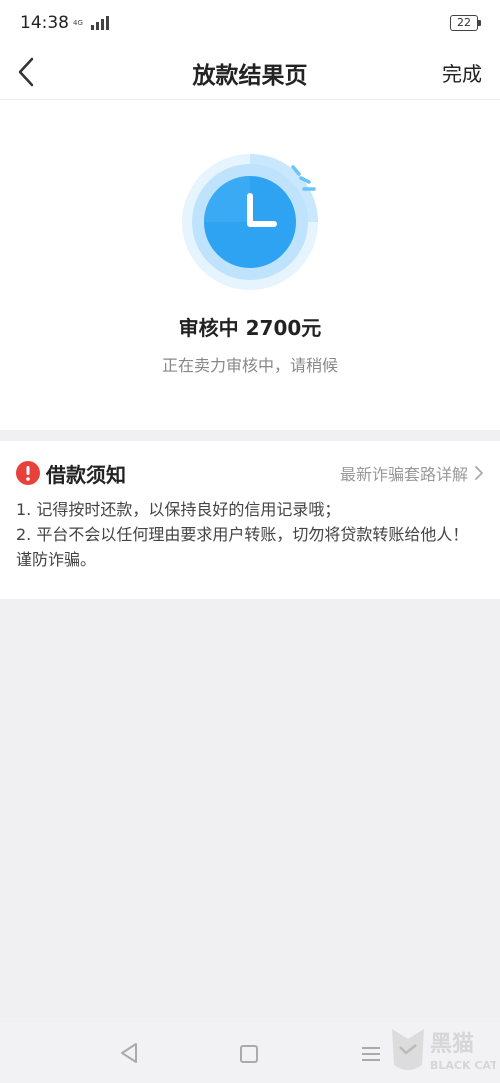 This screenshot has height=1083, width=500. What do you see at coordinates (86, 475) in the screenshot?
I see `notice-title: 借款须知` at bounding box center [86, 475].